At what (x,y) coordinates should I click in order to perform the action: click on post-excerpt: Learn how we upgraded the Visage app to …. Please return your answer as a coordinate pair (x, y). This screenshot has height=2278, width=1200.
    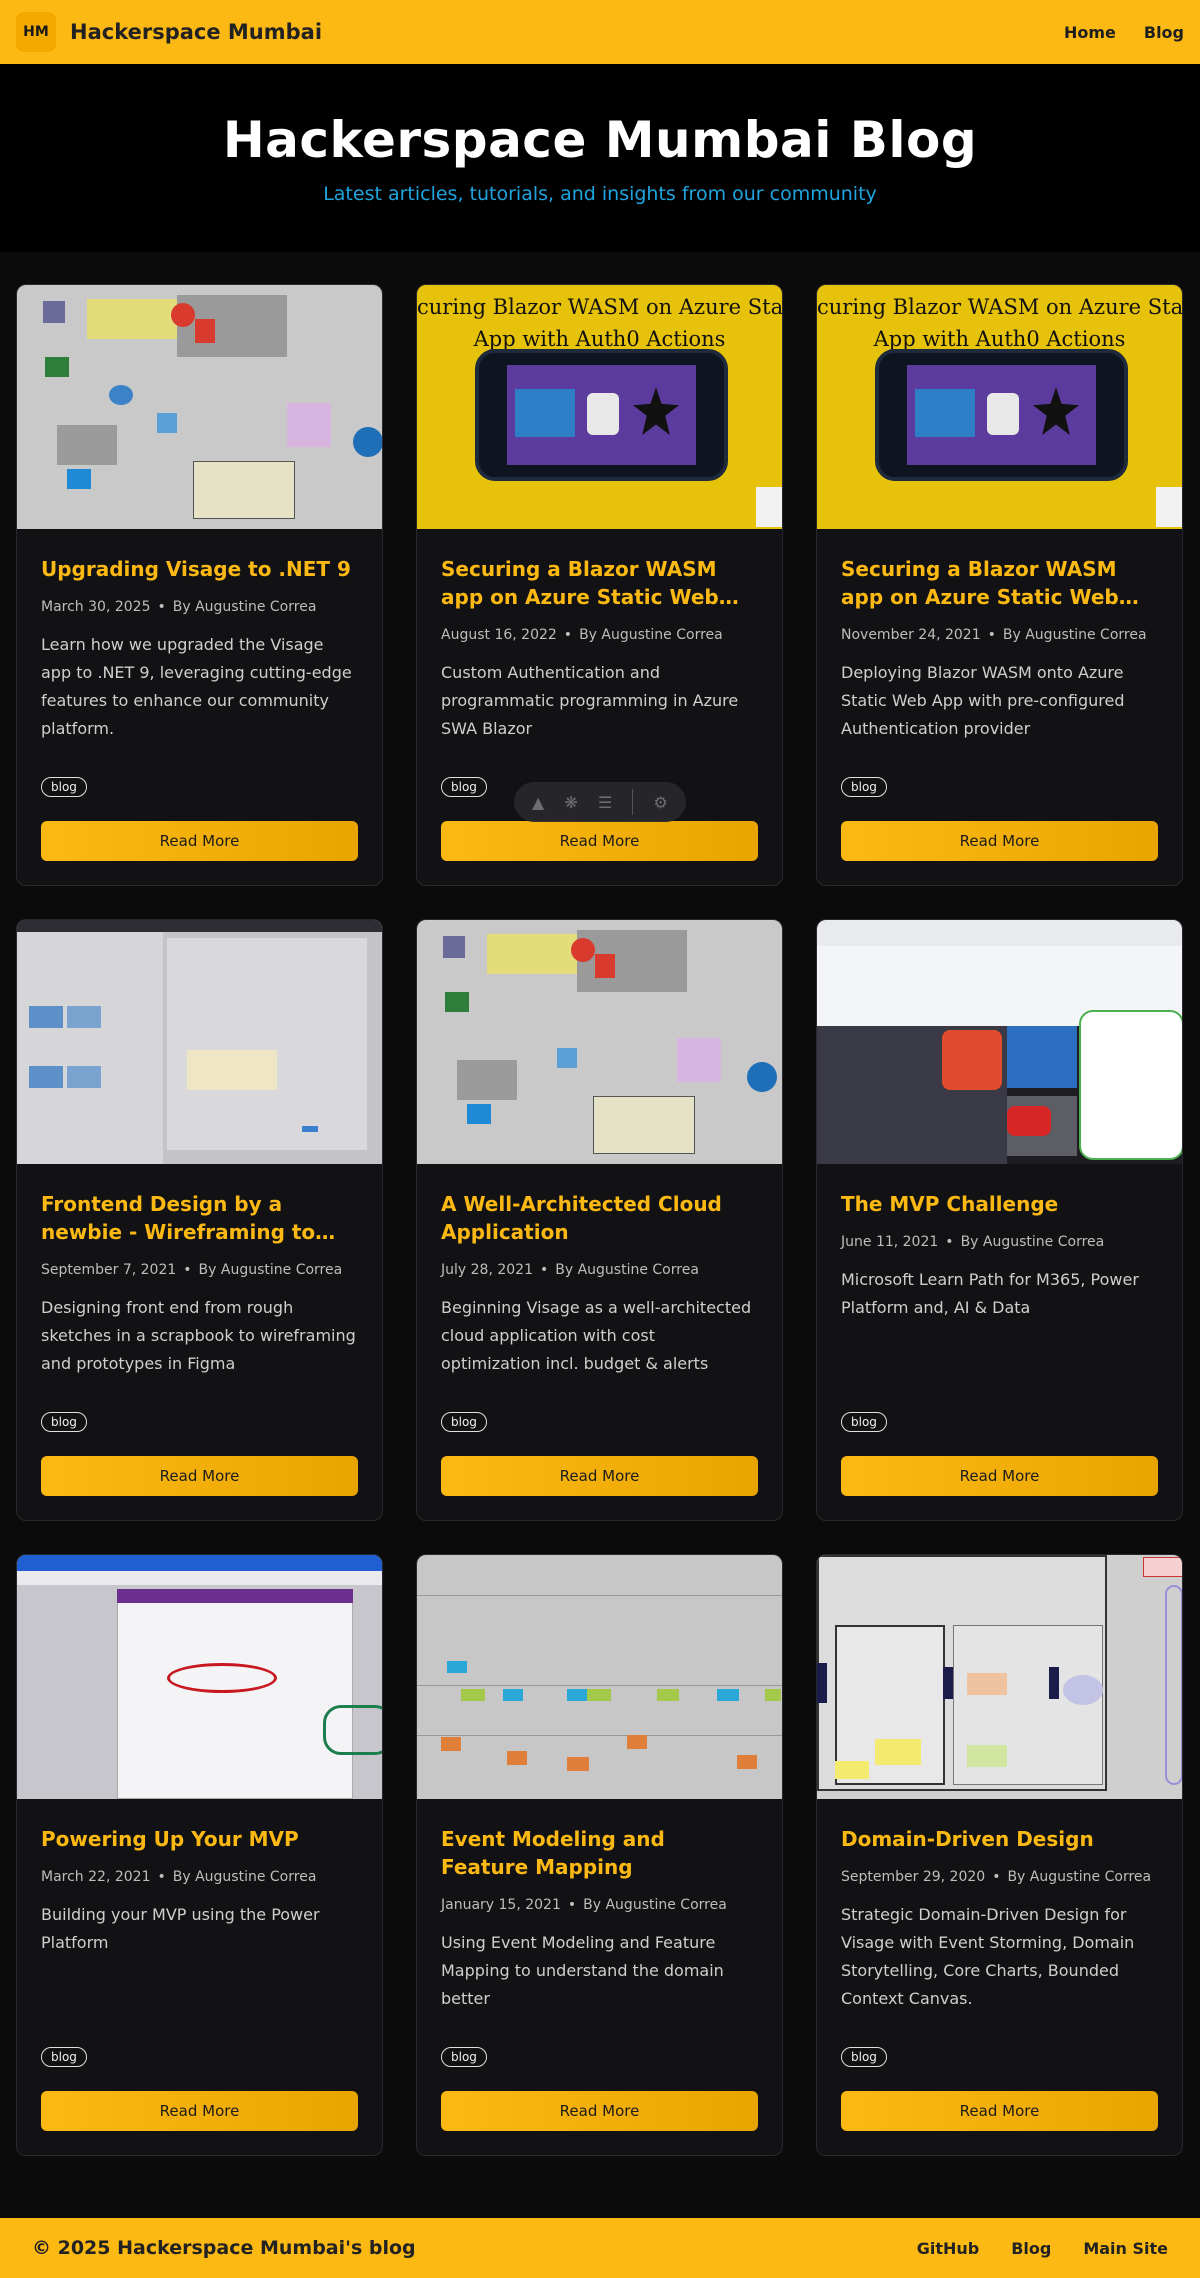
    Looking at the image, I should click on (196, 686).